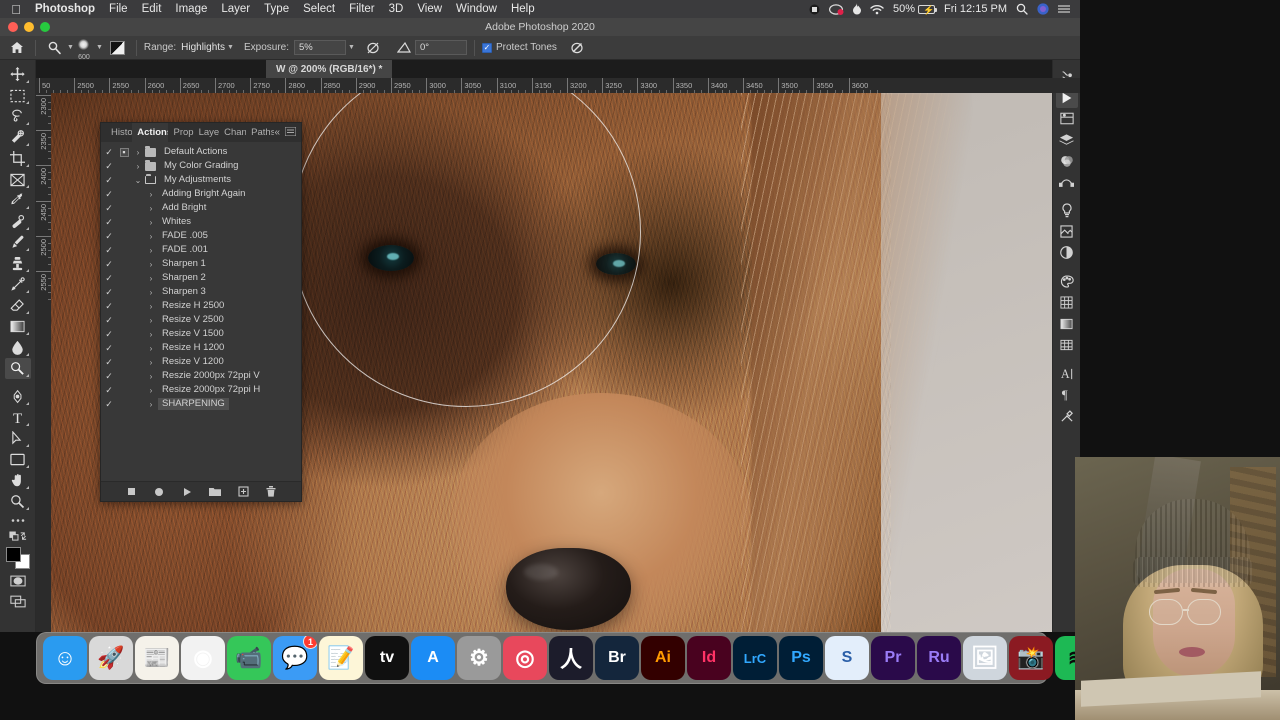  What do you see at coordinates (1043, 9) in the screenshot?
I see `siri-icon` at bounding box center [1043, 9].